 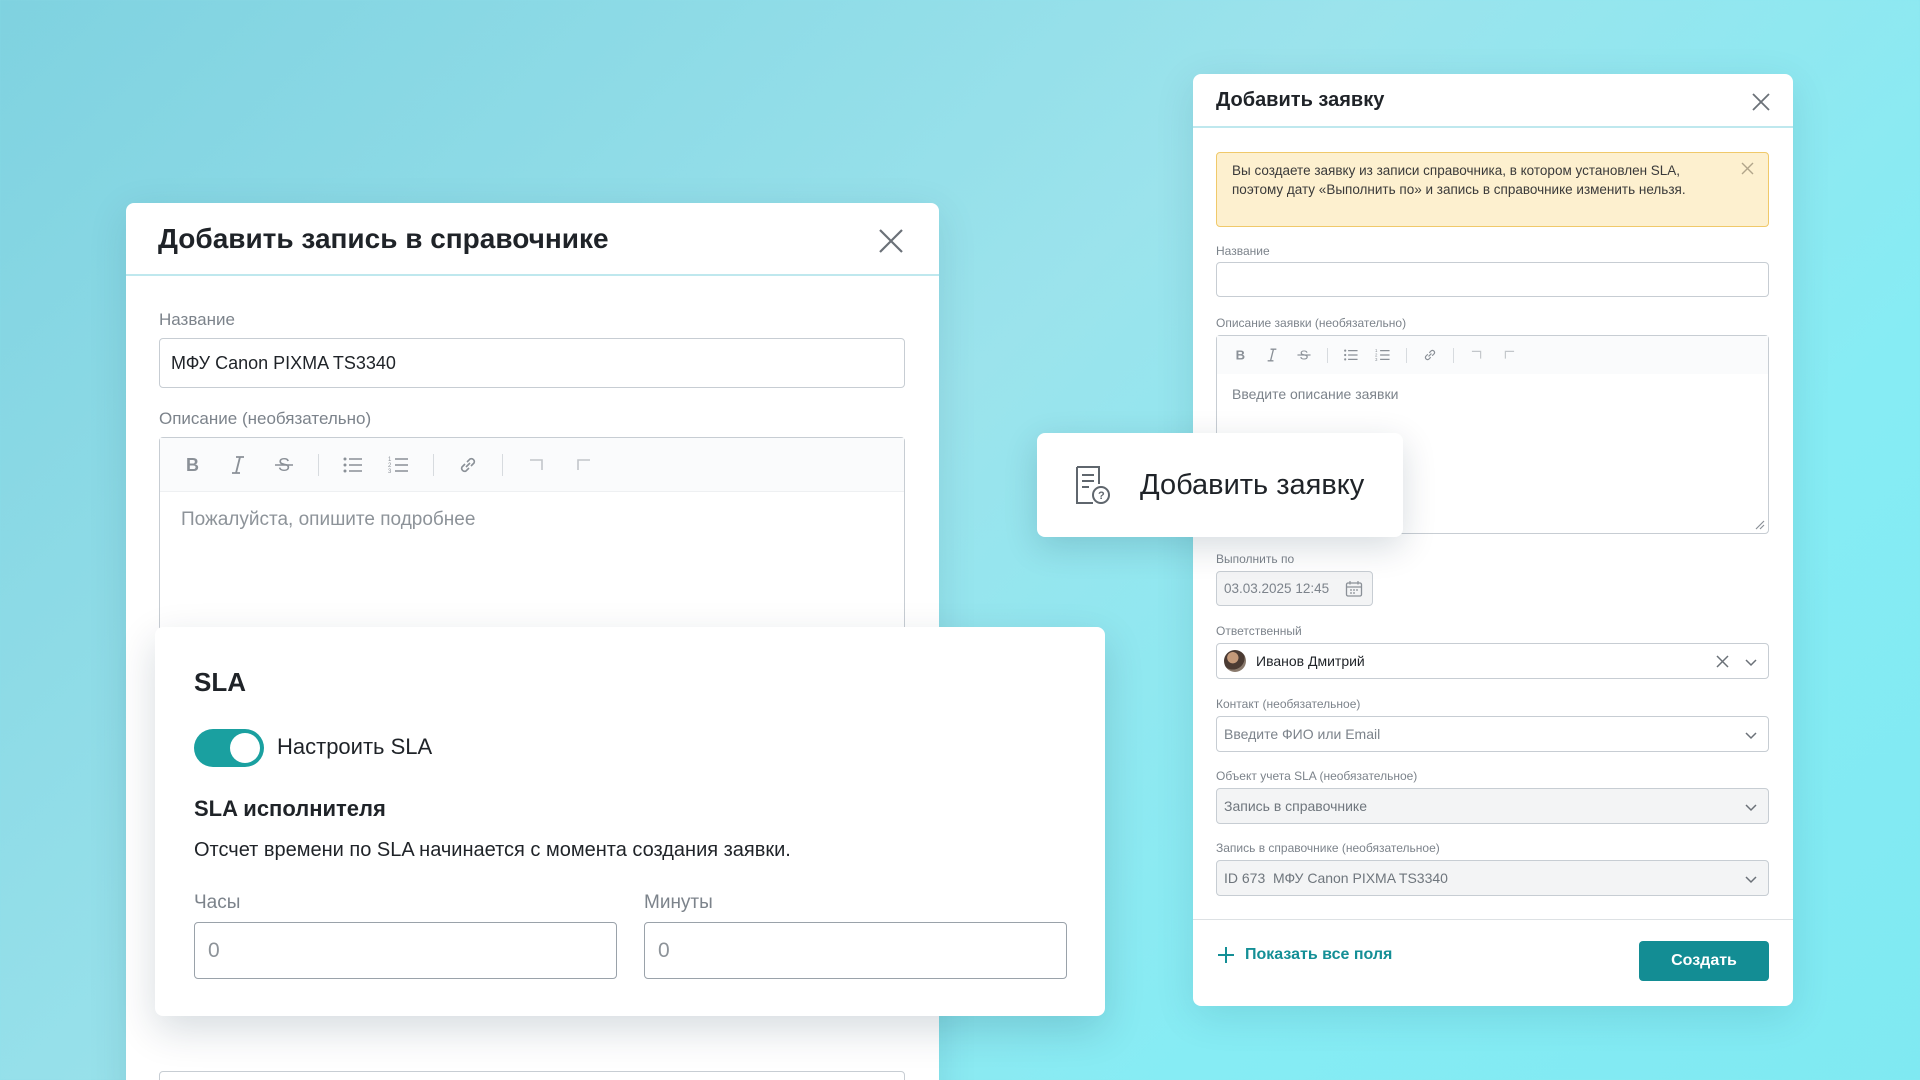 I want to click on name-input, so click(x=1492, y=279).